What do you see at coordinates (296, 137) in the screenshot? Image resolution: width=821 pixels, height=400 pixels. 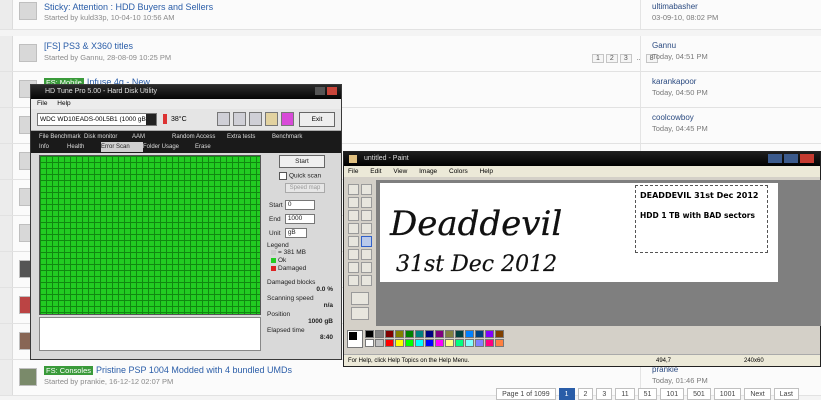 I see `tab-benchmark: Benchmark` at bounding box center [296, 137].